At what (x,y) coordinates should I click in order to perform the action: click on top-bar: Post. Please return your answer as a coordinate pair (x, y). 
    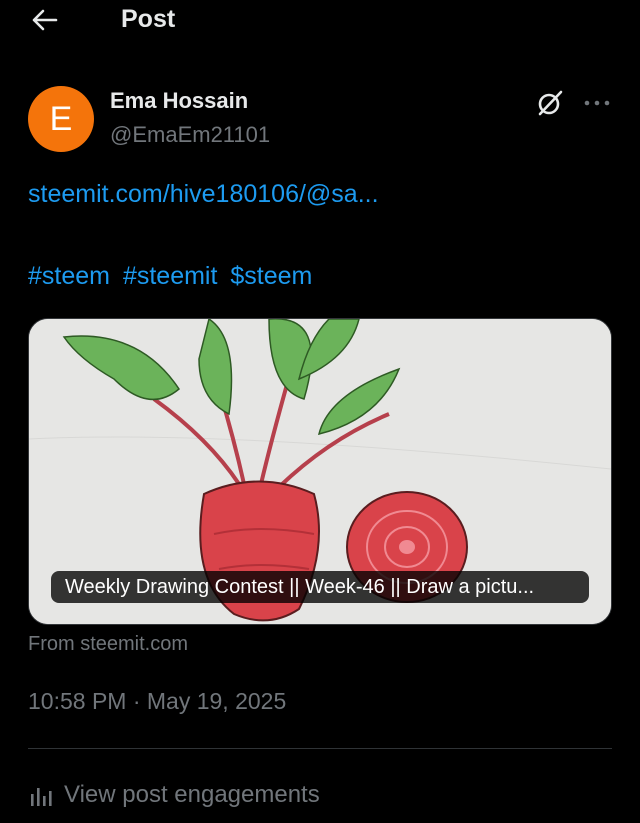
    Looking at the image, I should click on (320, 22).